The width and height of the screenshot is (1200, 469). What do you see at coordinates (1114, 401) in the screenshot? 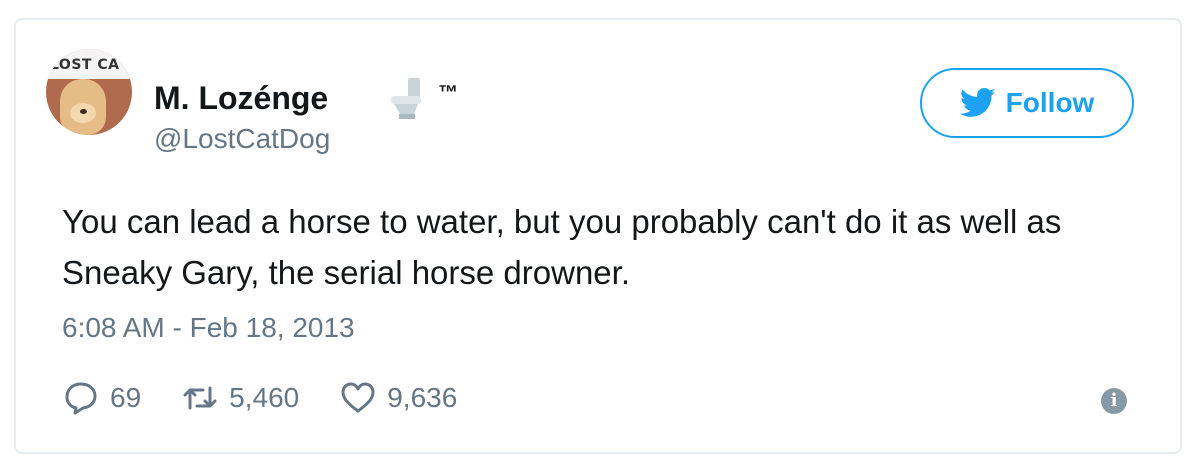
I see `info-icon: i` at bounding box center [1114, 401].